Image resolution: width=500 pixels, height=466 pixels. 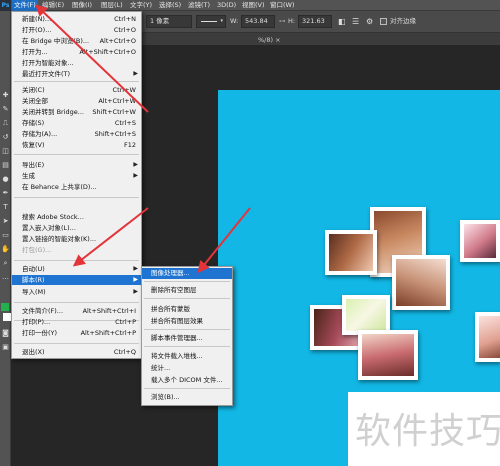 I want to click on h-label: H:, so click(x=292, y=21).